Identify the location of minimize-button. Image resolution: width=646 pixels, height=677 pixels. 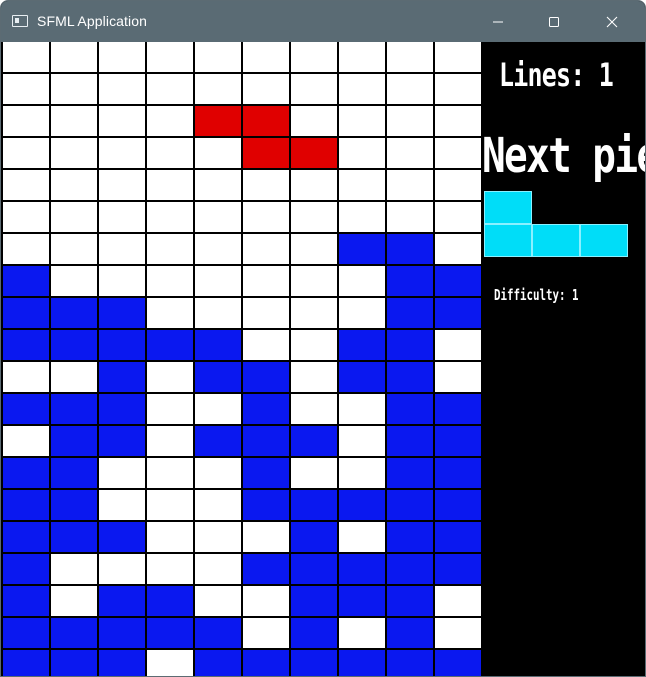
(498, 21).